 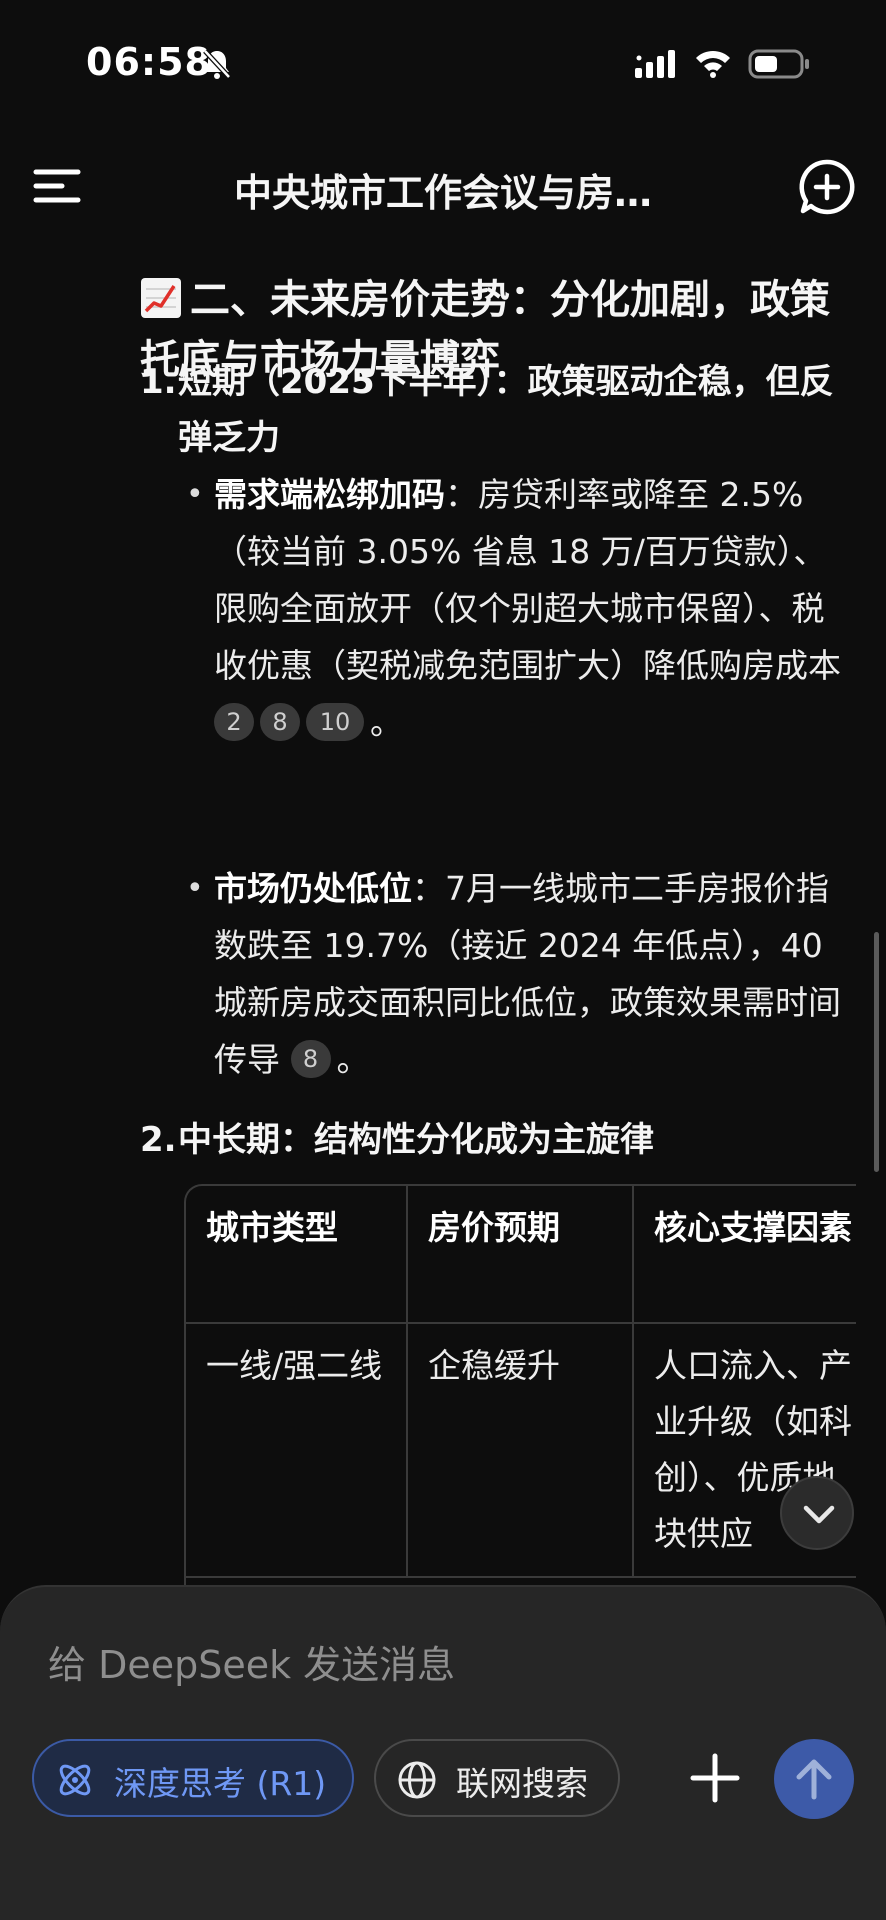 I want to click on table-header-row: 城市类型 房价预期 核心支撑因素, so click(x=521, y=1255).